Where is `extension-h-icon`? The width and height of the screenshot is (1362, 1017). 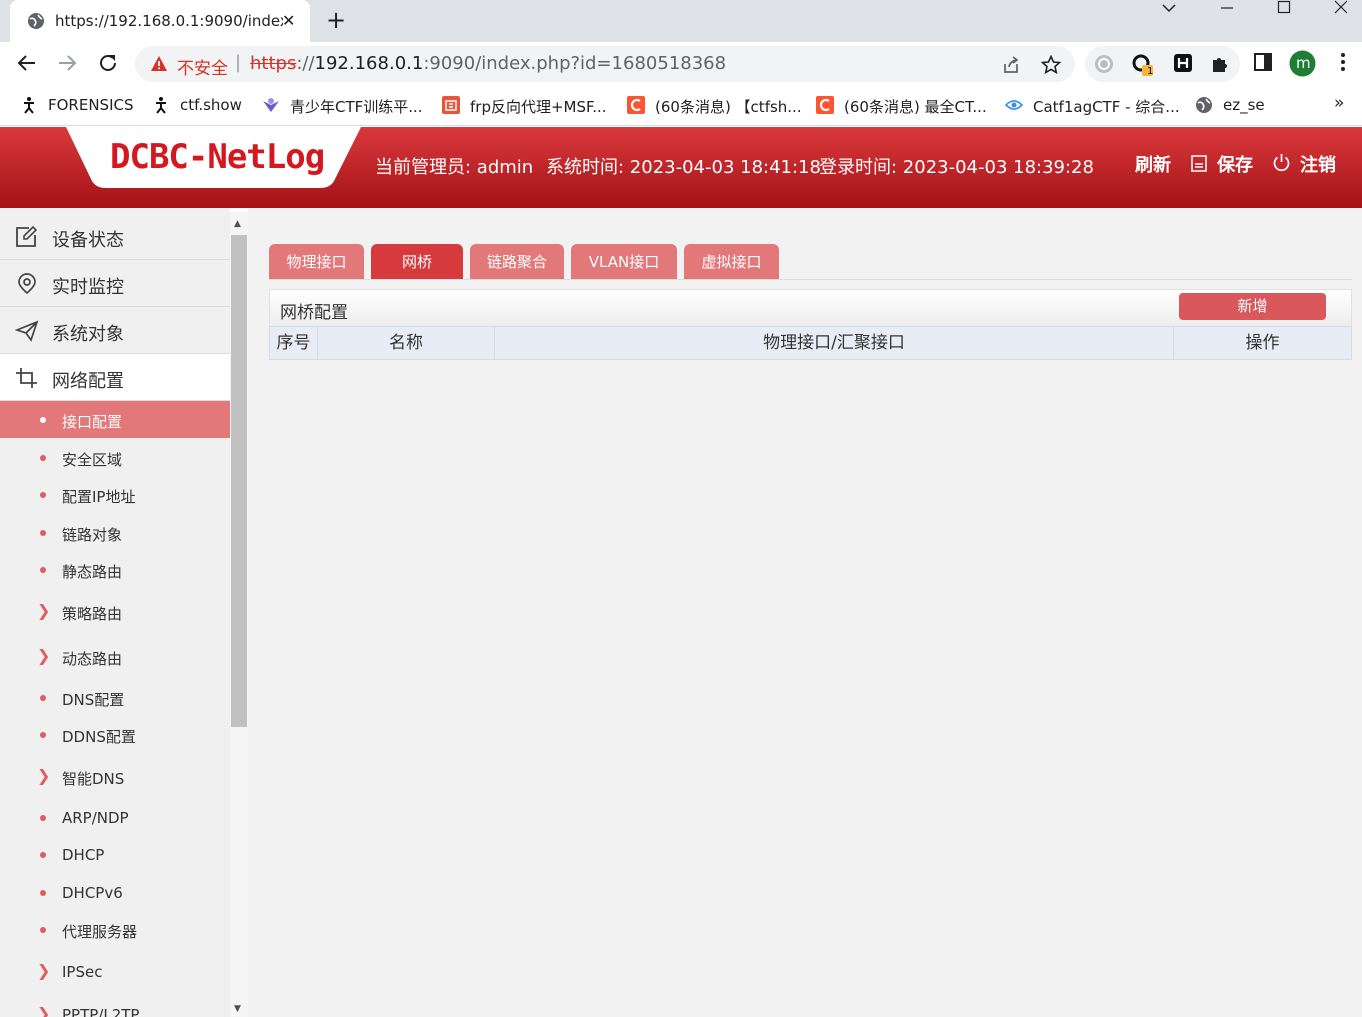 extension-h-icon is located at coordinates (1183, 63).